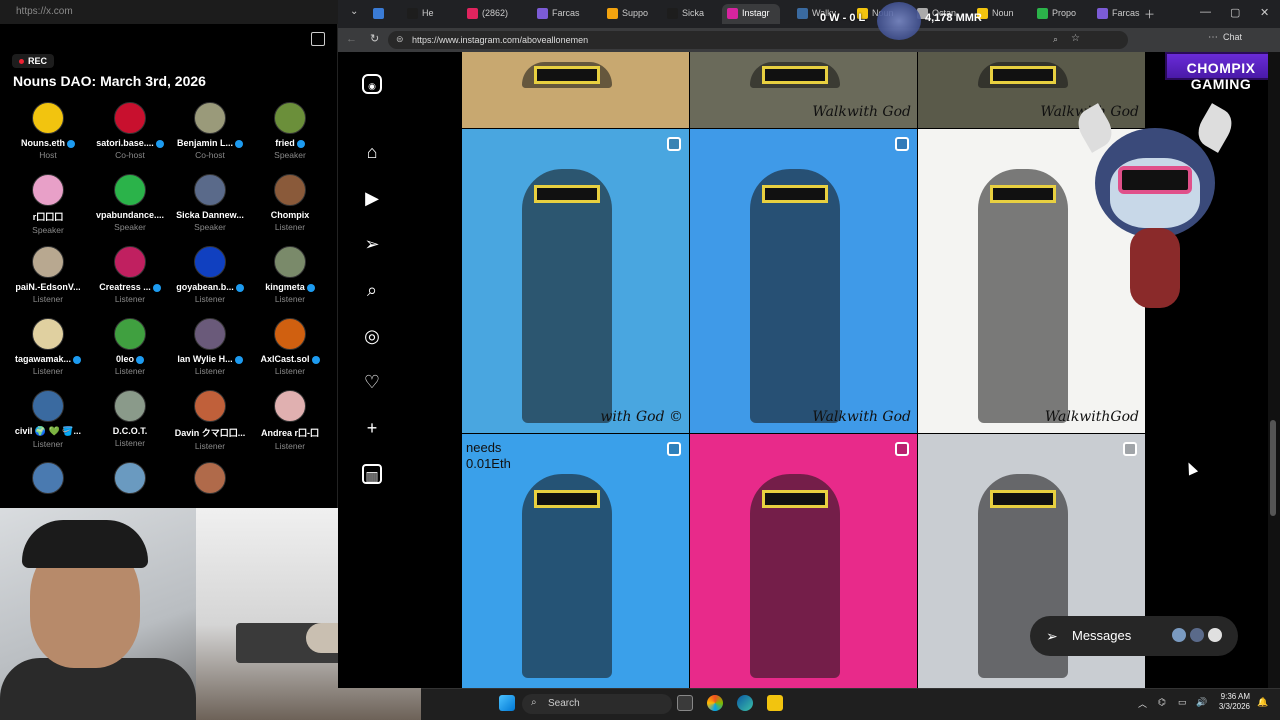 This screenshot has height=720, width=1280. What do you see at coordinates (575, 561) in the screenshot?
I see `profile-post: needs 0.01Eth` at bounding box center [575, 561].